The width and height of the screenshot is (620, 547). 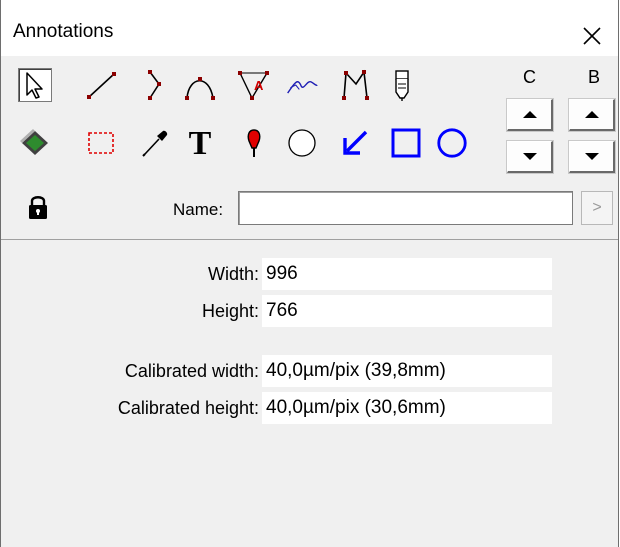 I want to click on pointer-tool, so click(x=35, y=85).